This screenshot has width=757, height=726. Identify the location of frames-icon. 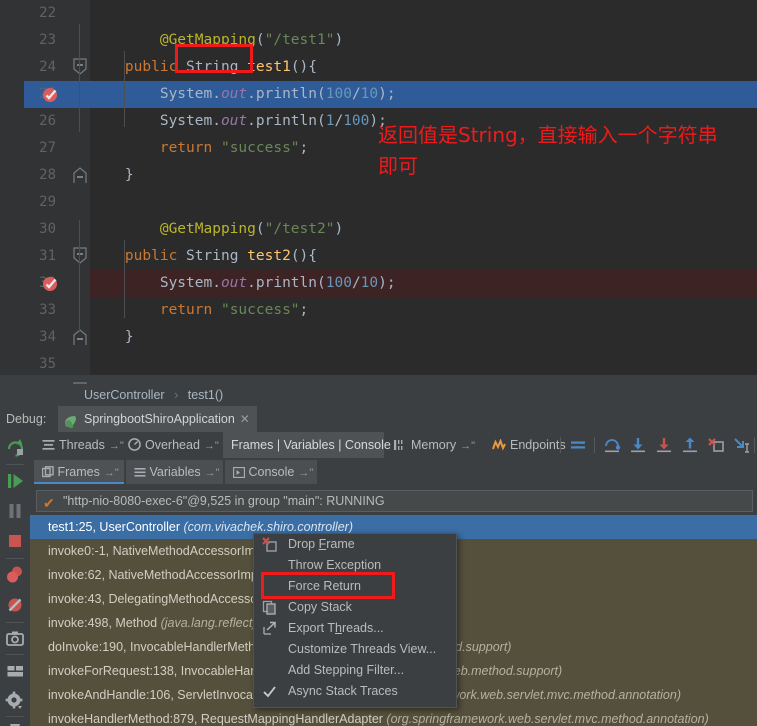
(49, 472).